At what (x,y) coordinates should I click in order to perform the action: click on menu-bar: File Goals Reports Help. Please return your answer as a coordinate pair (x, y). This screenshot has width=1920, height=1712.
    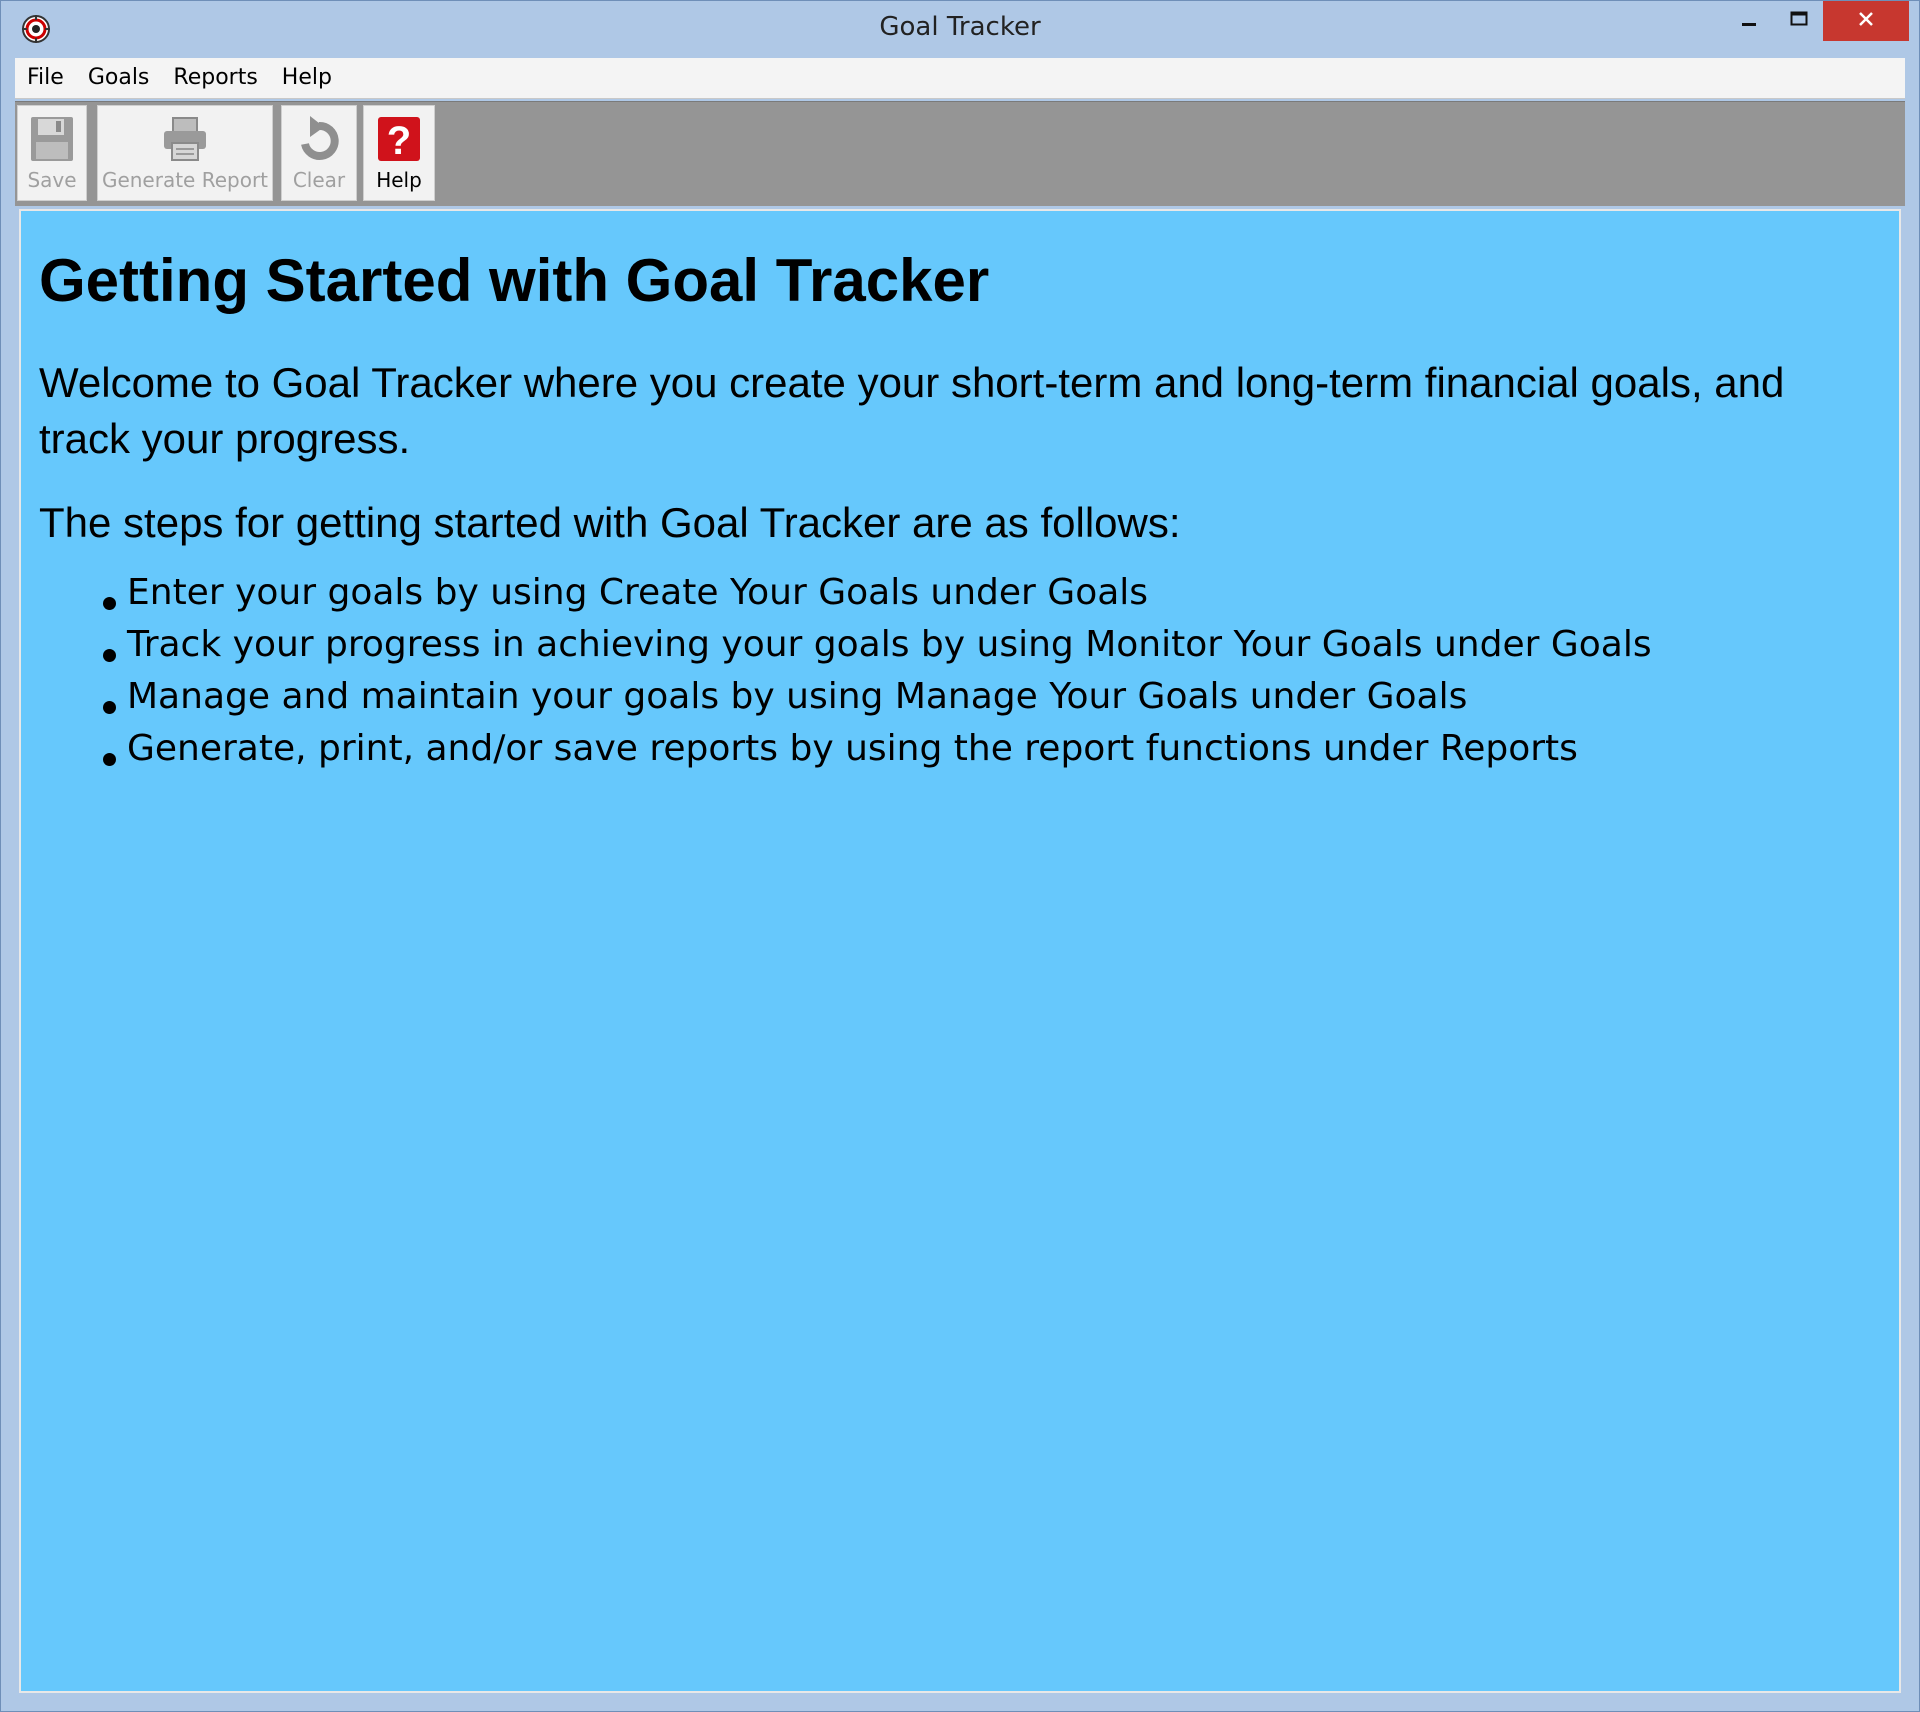
    Looking at the image, I should click on (960, 78).